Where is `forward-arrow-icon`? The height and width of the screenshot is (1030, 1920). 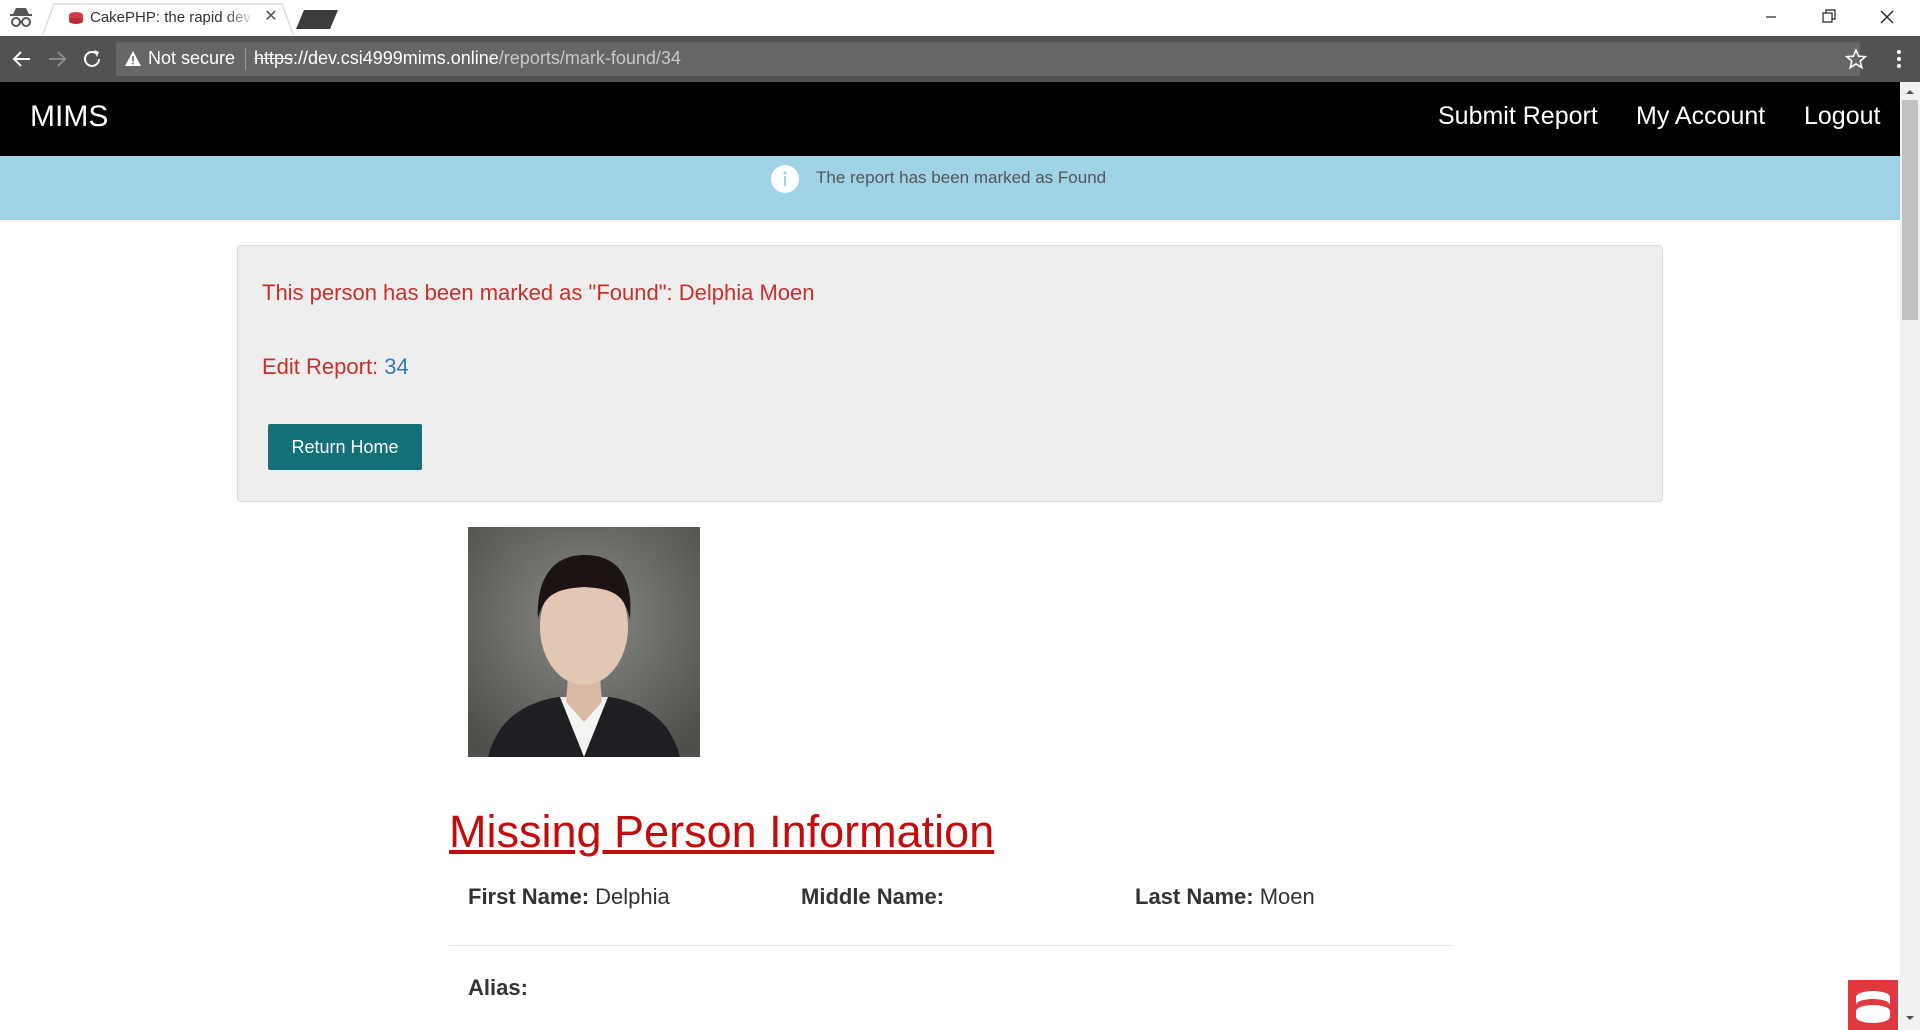 forward-arrow-icon is located at coordinates (57, 59).